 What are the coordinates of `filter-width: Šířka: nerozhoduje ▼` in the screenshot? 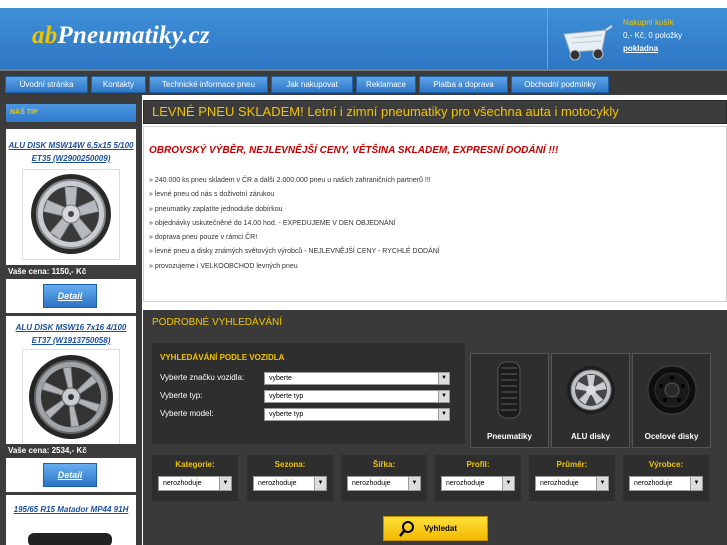 It's located at (384, 478).